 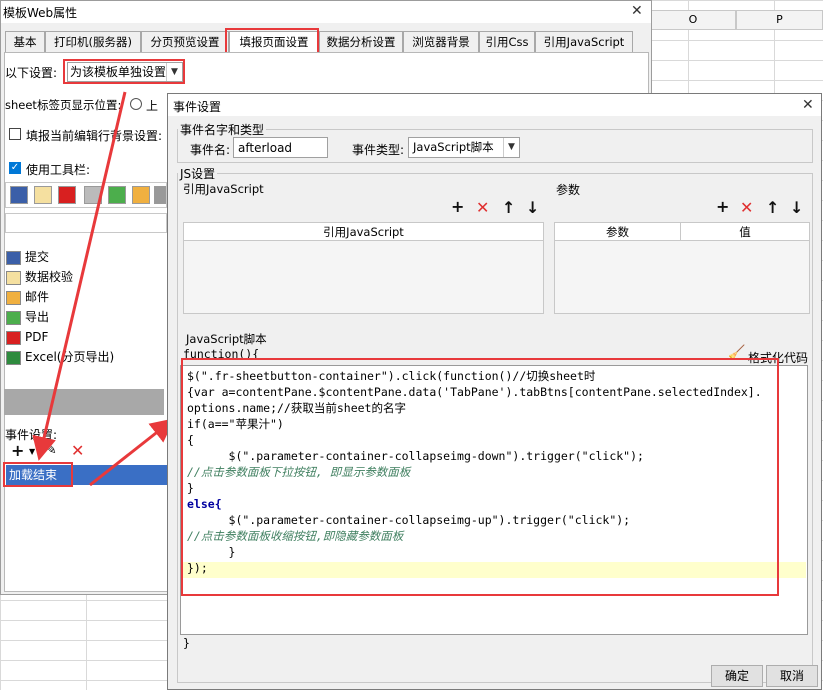 What do you see at coordinates (226, 339) in the screenshot?
I see `script-label: JavaScript脚本` at bounding box center [226, 339].